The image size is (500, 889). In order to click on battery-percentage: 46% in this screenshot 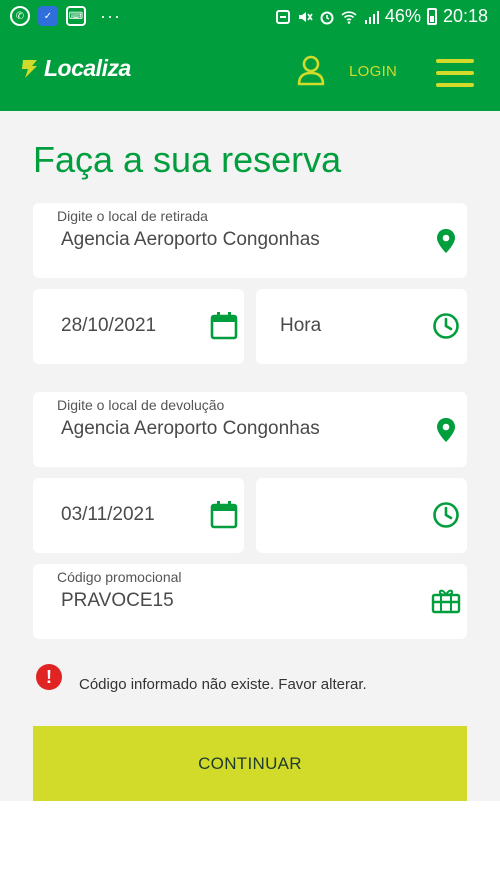, I will do `click(402, 16)`.